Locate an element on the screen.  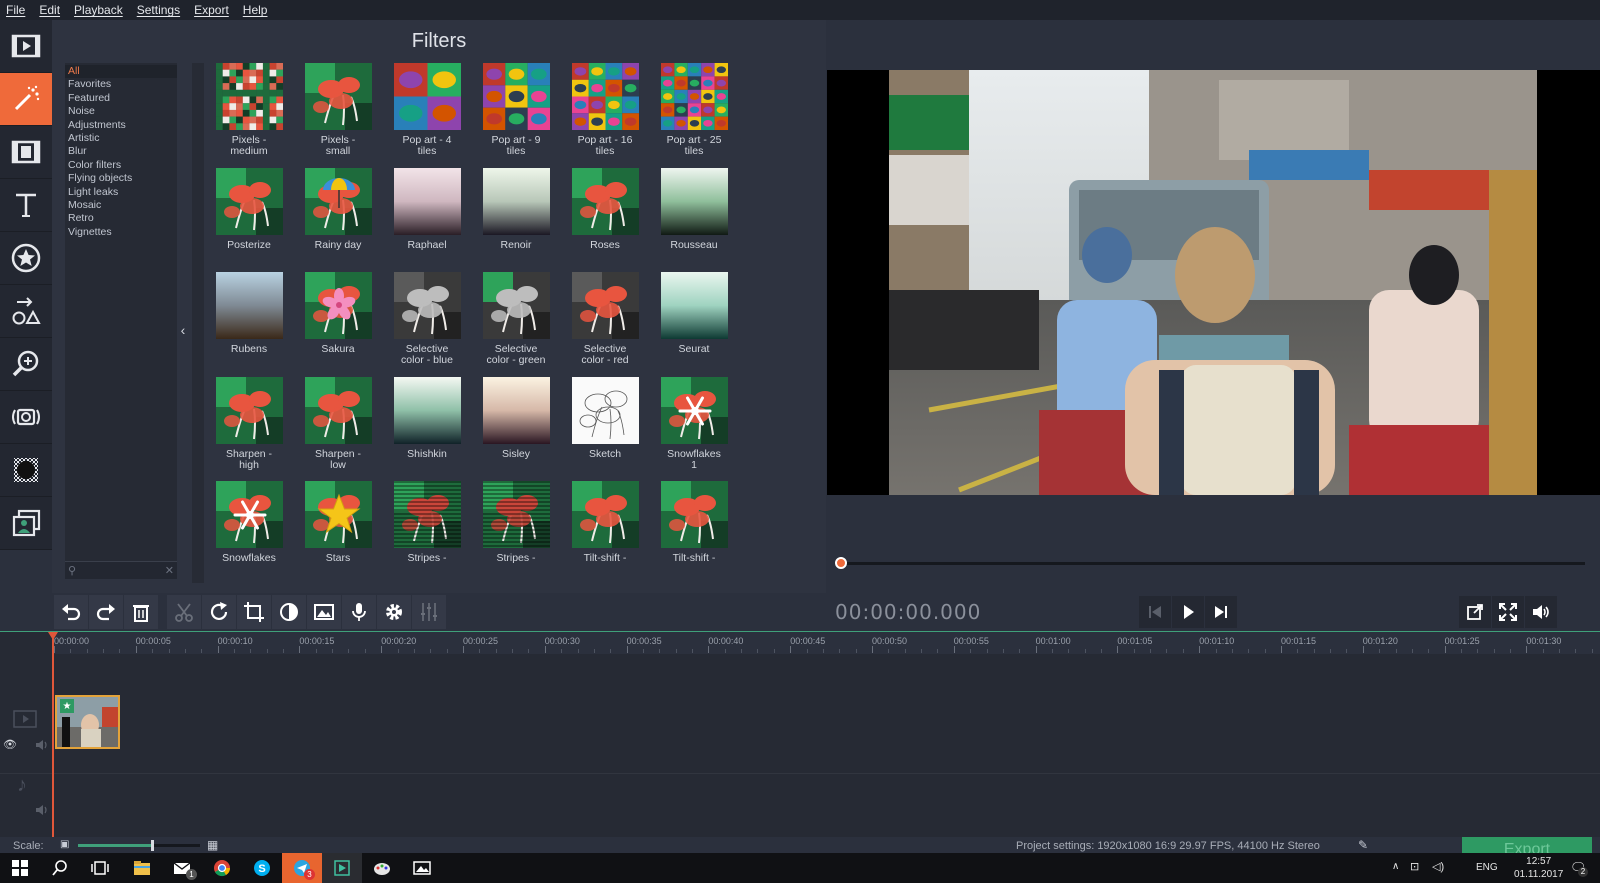
filter-tile: Pixels - medium is located at coordinates (249, 110).